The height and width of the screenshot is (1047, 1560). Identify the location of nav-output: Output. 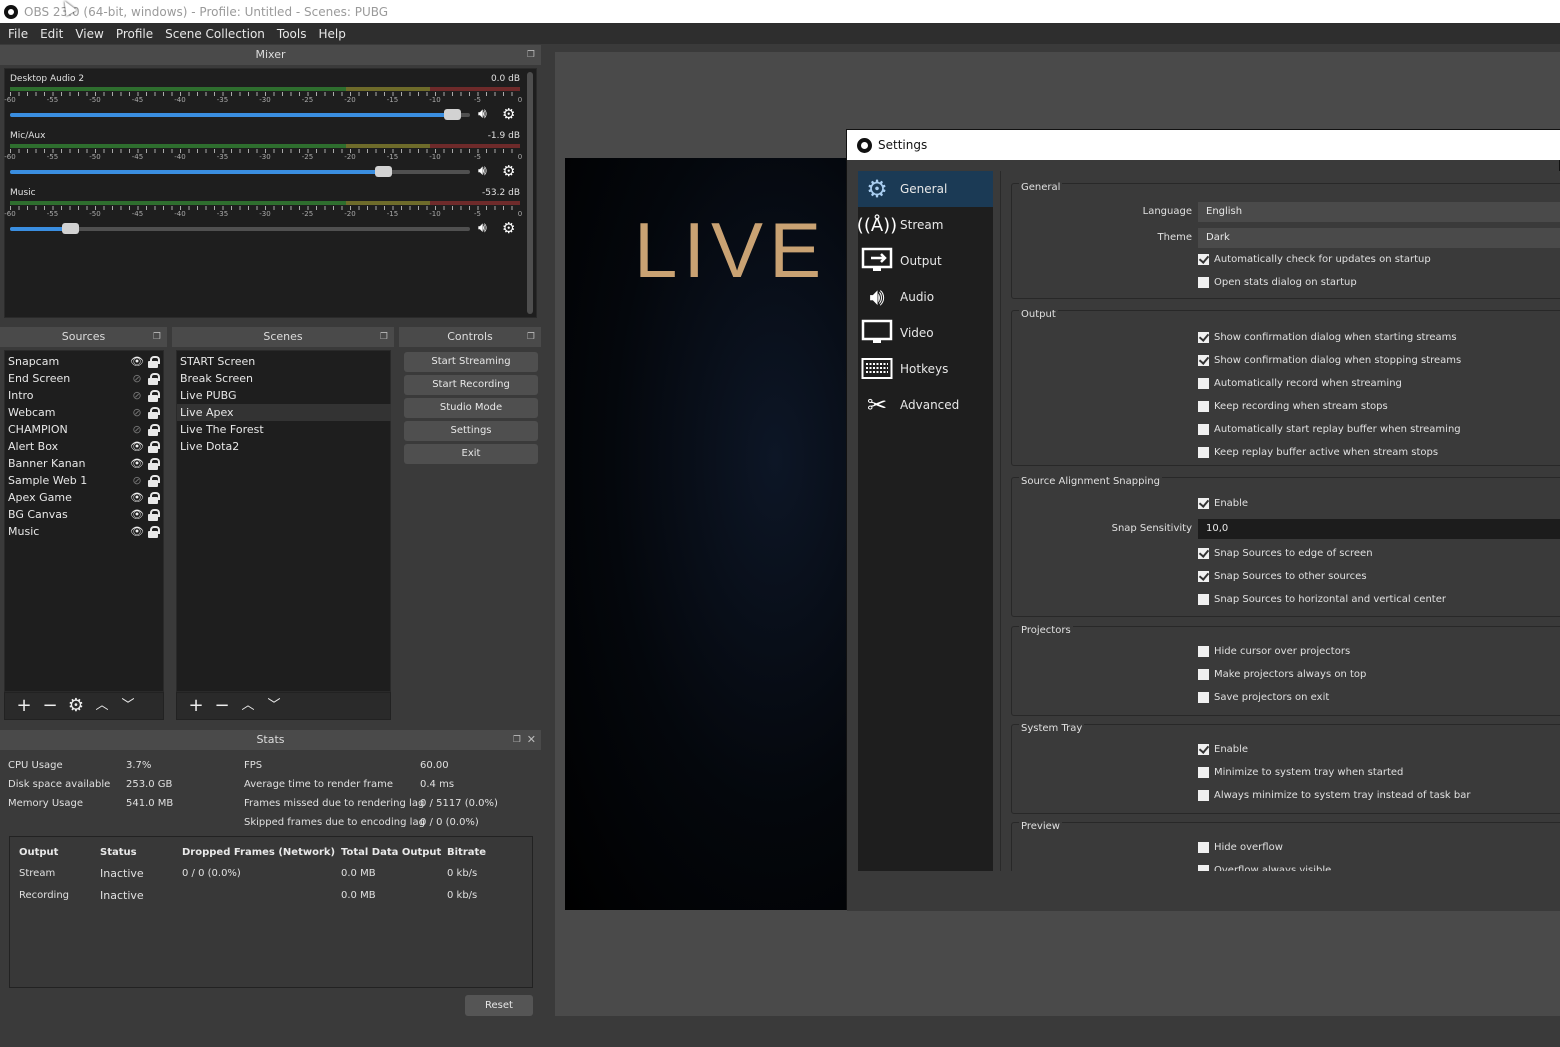
(925, 261).